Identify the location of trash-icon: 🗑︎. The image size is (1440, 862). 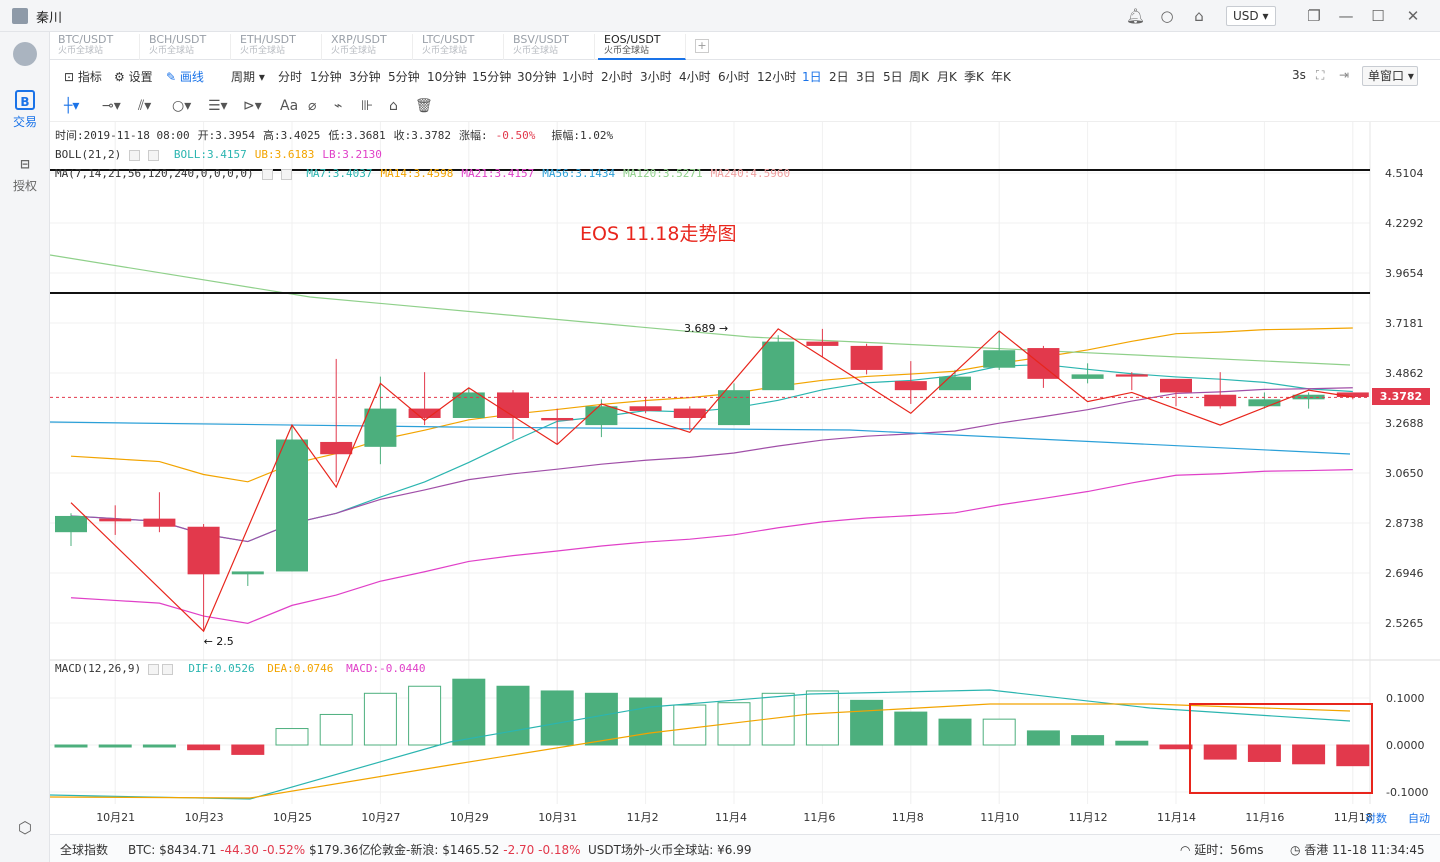
(424, 106).